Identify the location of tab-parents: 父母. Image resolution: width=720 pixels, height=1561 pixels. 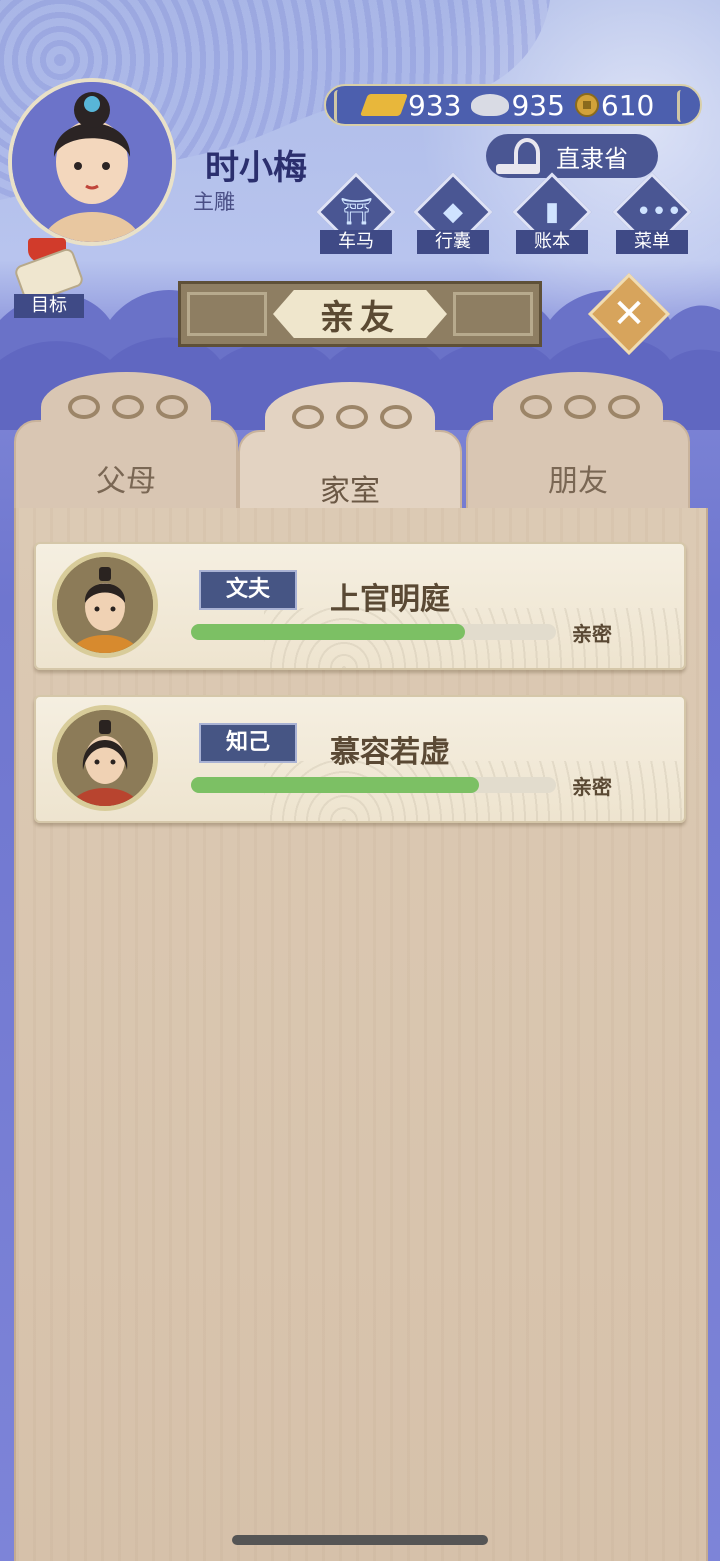
(126, 444).